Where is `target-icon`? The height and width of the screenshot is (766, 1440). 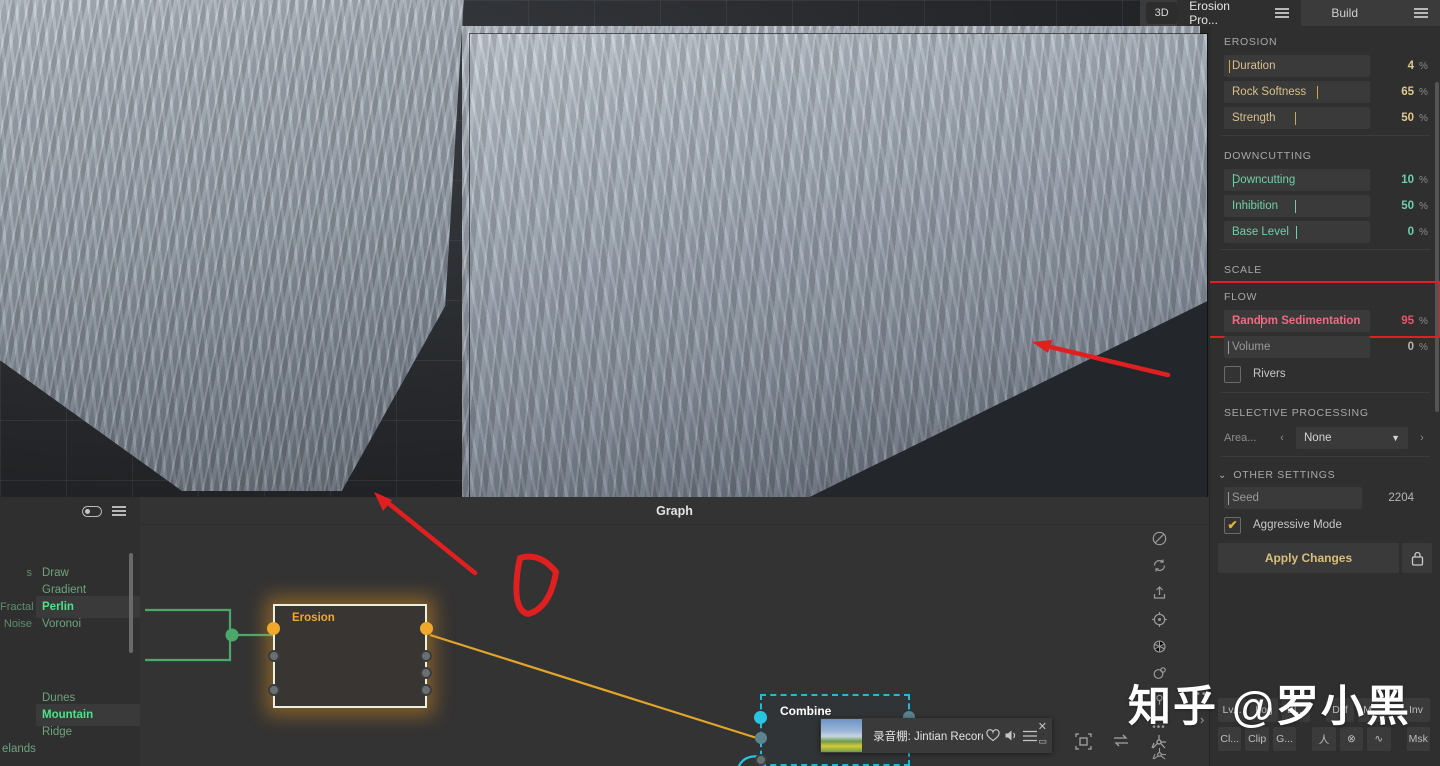
target-icon is located at coordinates (1159, 619).